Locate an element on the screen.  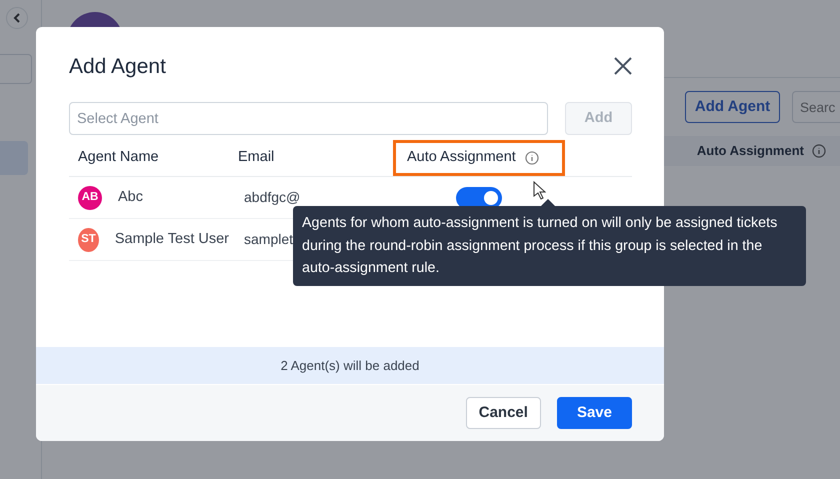
sidebar-field is located at coordinates (16, 69).